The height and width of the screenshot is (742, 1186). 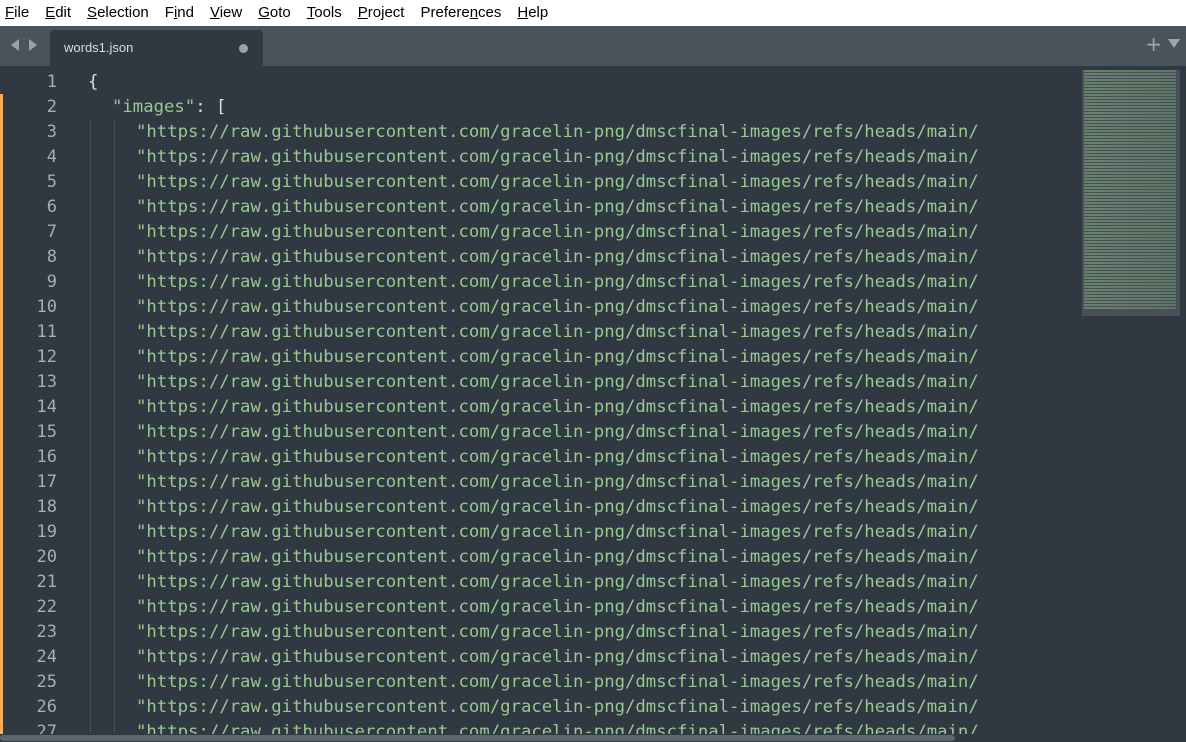 What do you see at coordinates (46, 357) in the screenshot?
I see `line-number: 12` at bounding box center [46, 357].